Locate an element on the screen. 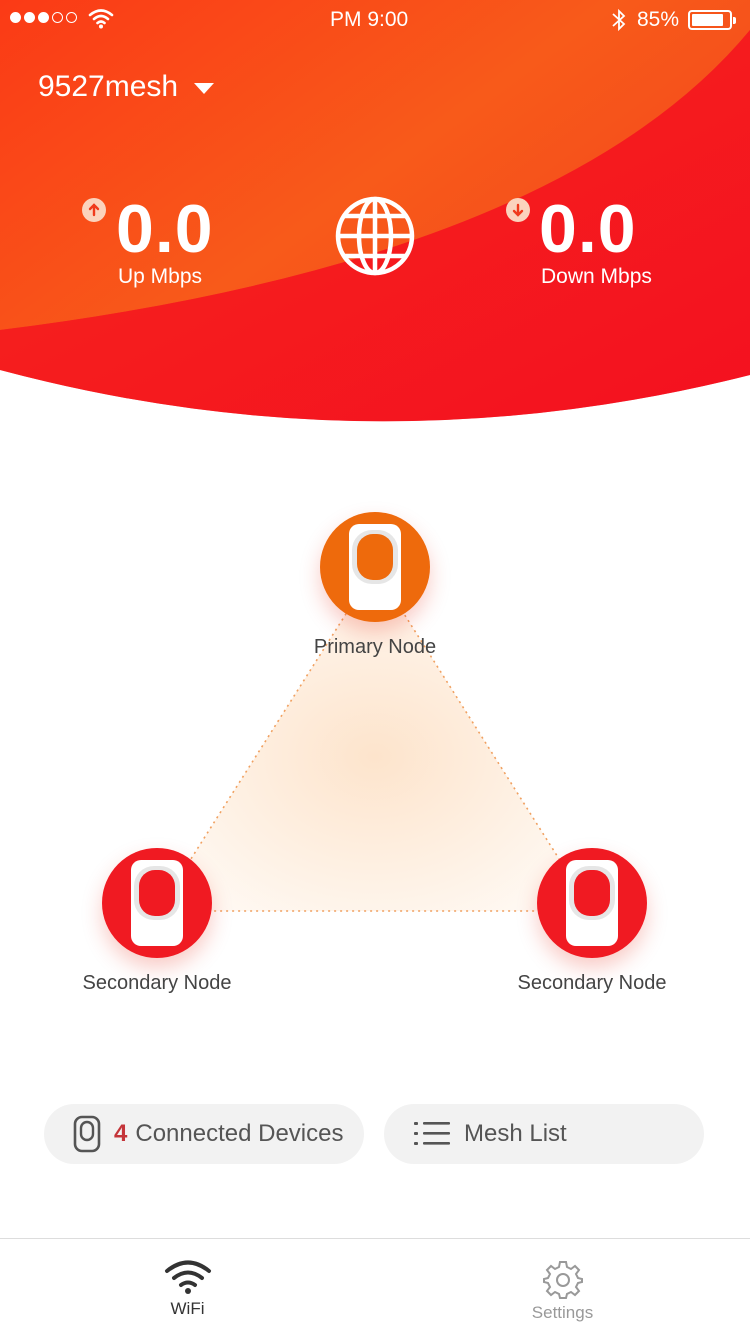 This screenshot has height=1336, width=750. status-time: PM 9:00 is located at coordinates (369, 19).